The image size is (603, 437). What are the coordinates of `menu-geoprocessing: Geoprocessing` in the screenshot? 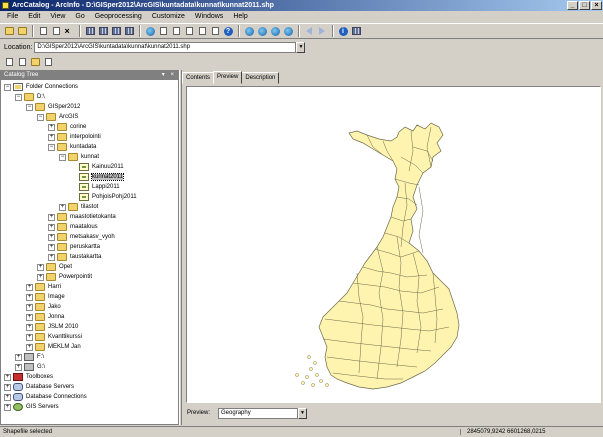 It's located at (118, 17).